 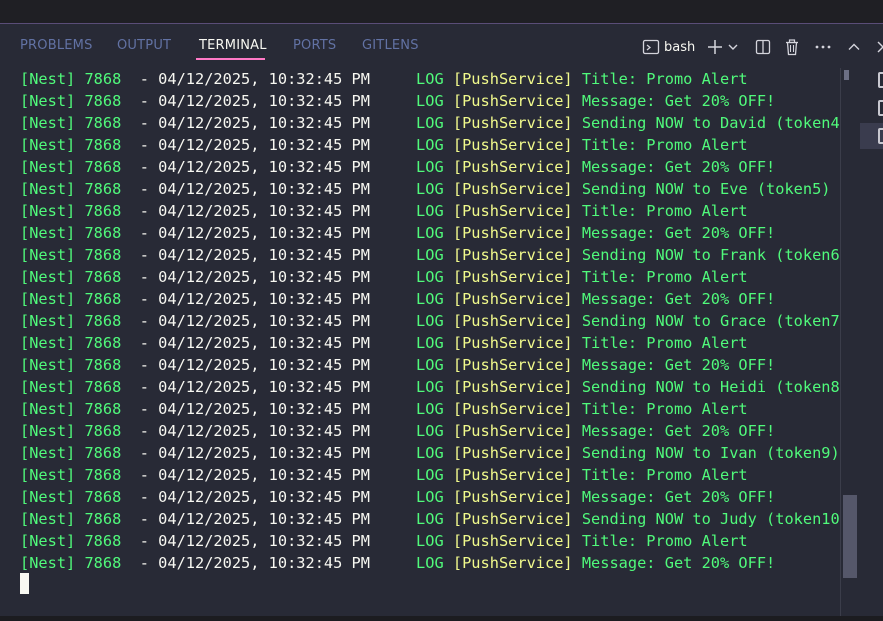 What do you see at coordinates (715, 519) in the screenshot?
I see `log-message: Sending NOW to Judy (token10)` at bounding box center [715, 519].